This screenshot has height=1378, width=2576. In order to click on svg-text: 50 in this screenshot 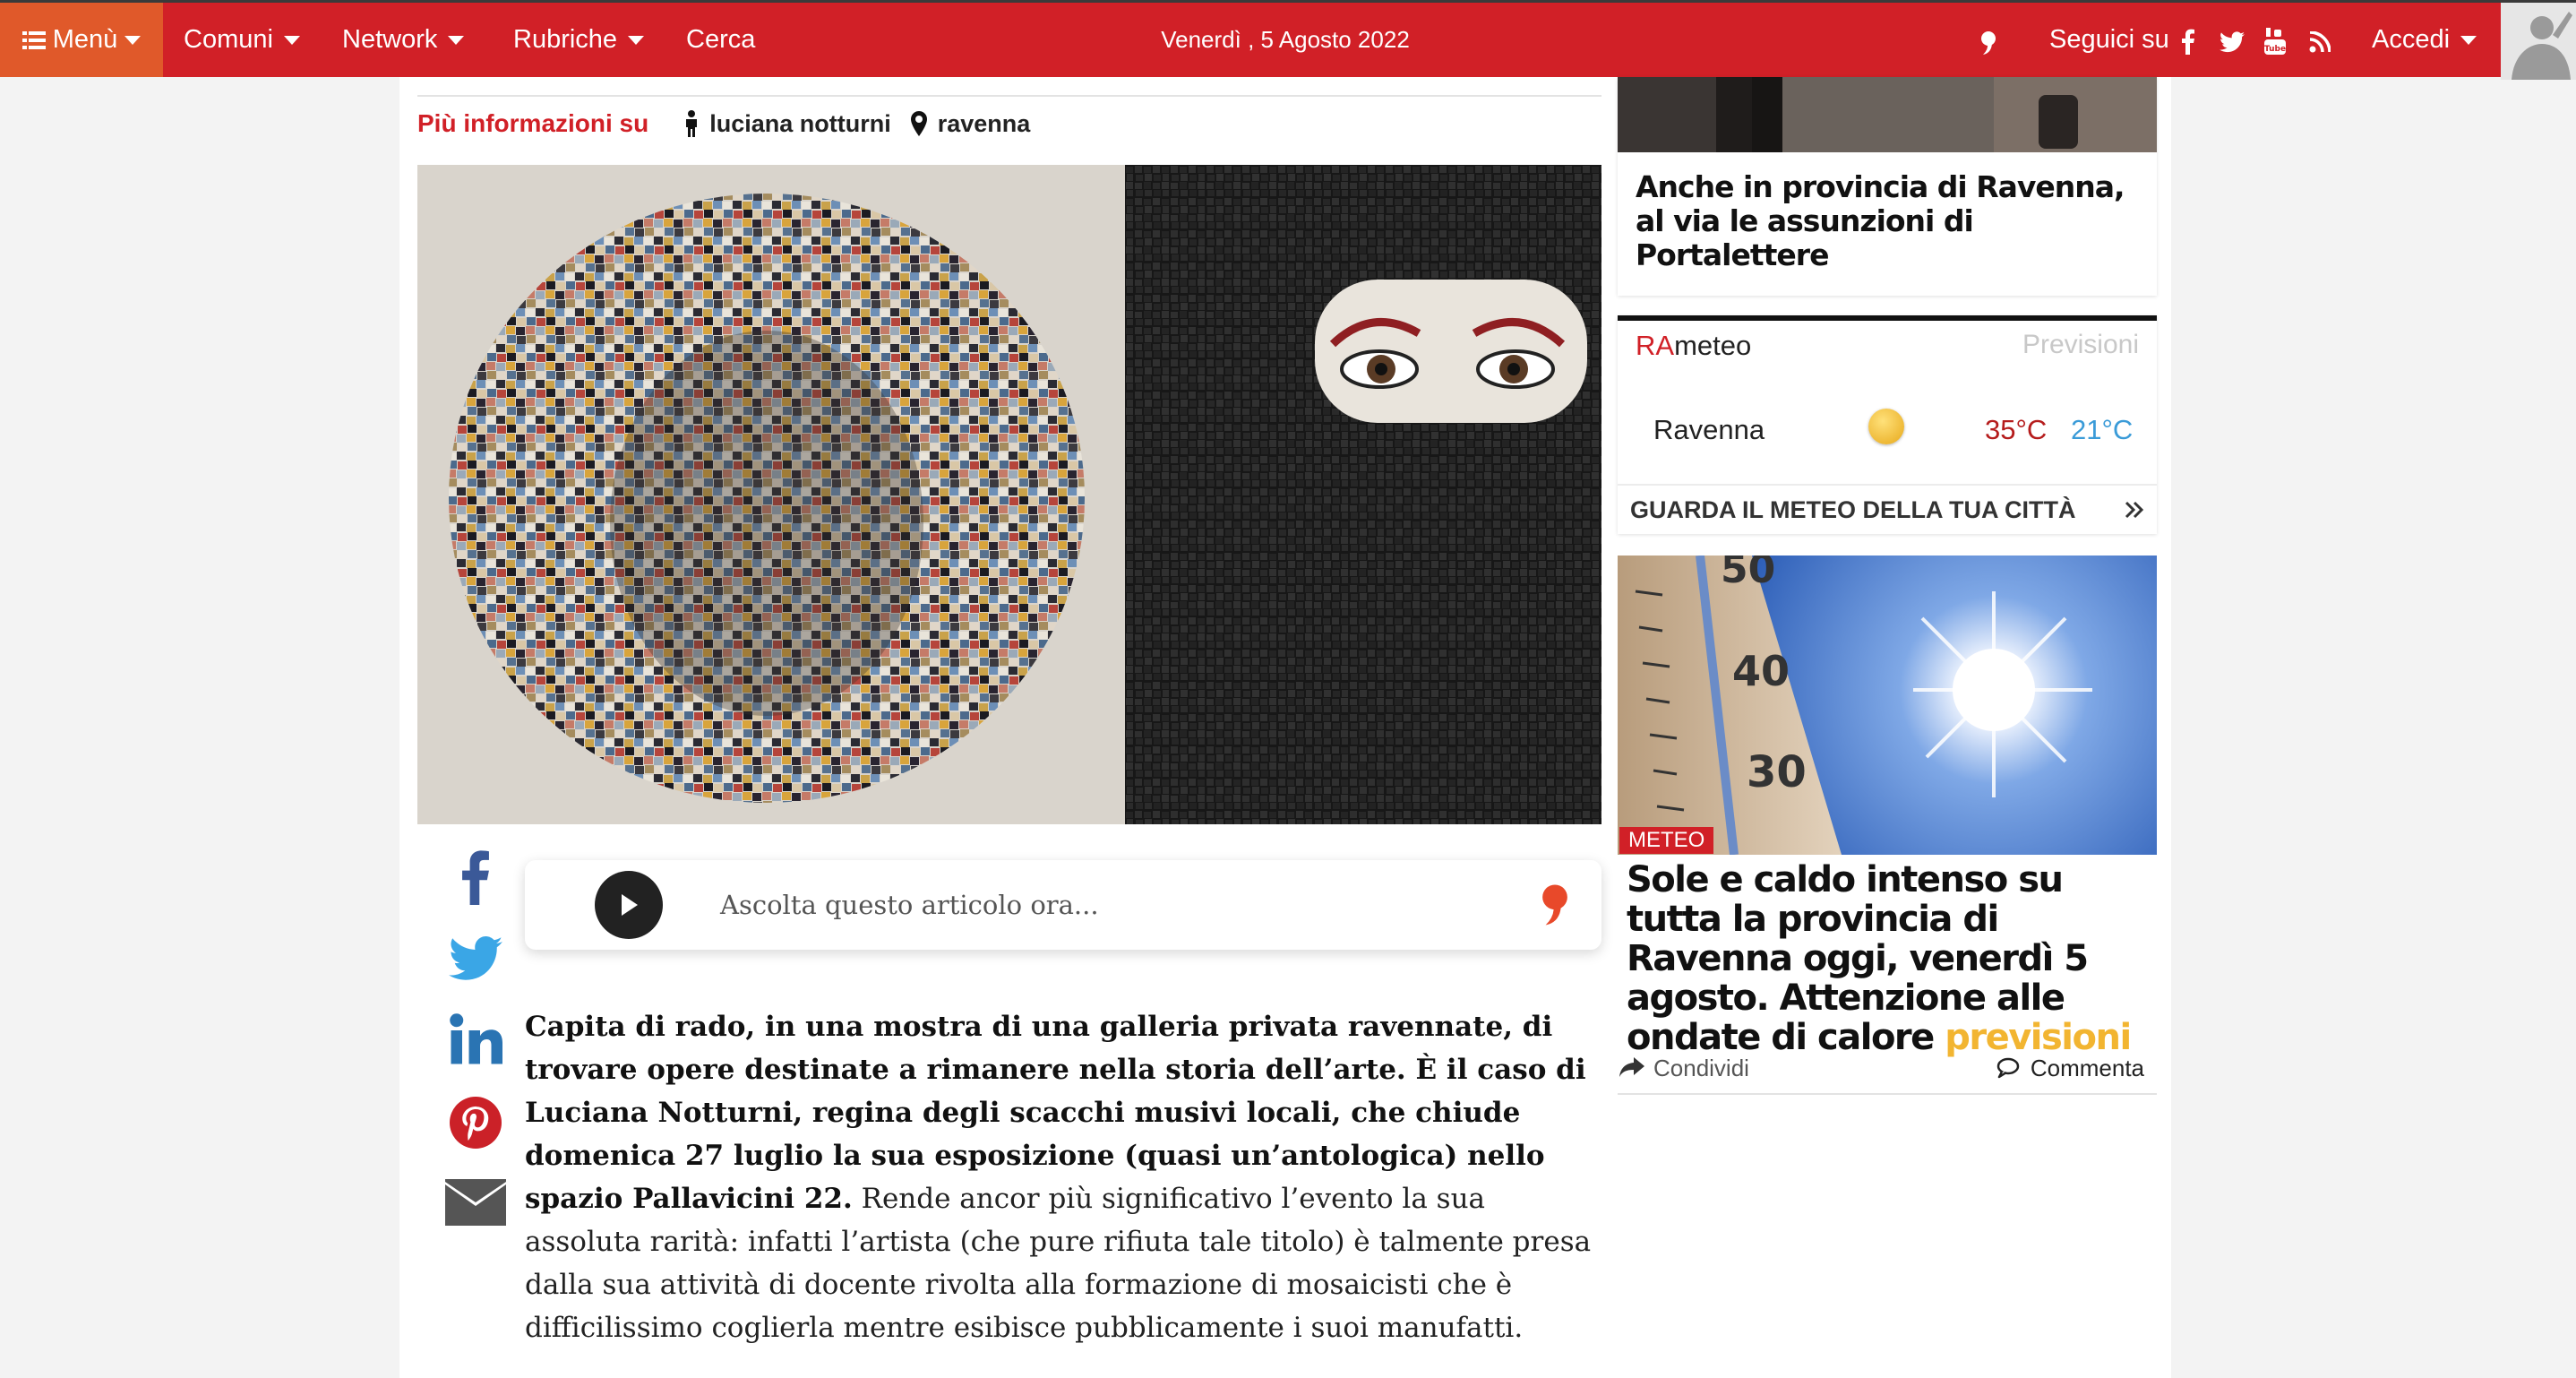, I will do `click(1748, 574)`.